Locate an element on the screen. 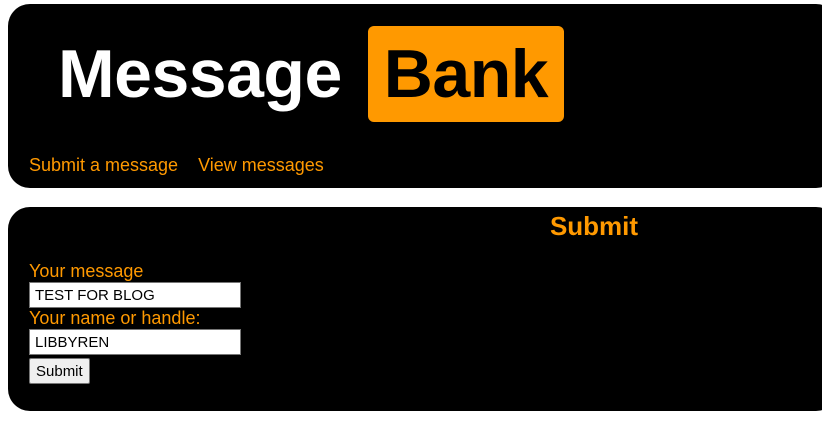 Image resolution: width=822 pixels, height=425 pixels. logo-text-bank: Bank is located at coordinates (466, 74).